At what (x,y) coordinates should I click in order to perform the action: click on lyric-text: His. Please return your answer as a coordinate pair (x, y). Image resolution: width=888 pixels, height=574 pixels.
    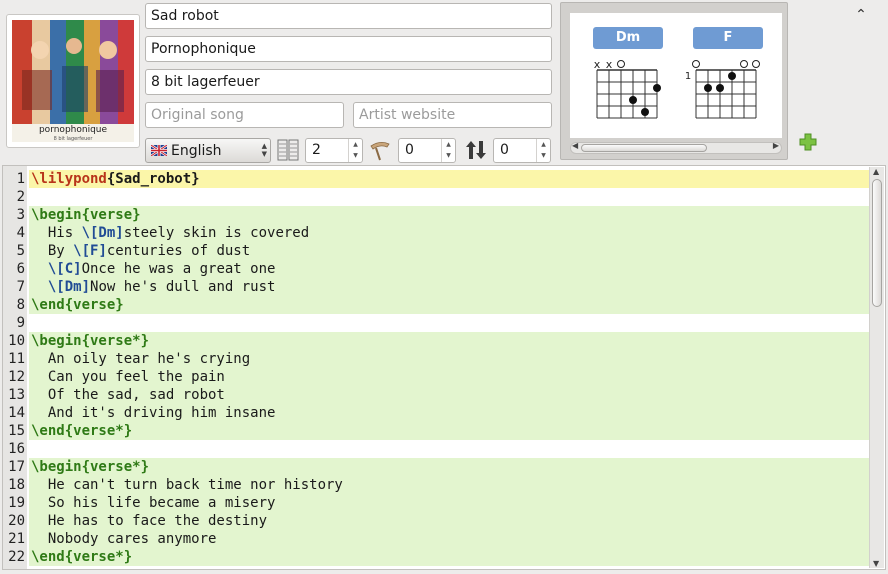
    Looking at the image, I should click on (56, 233).